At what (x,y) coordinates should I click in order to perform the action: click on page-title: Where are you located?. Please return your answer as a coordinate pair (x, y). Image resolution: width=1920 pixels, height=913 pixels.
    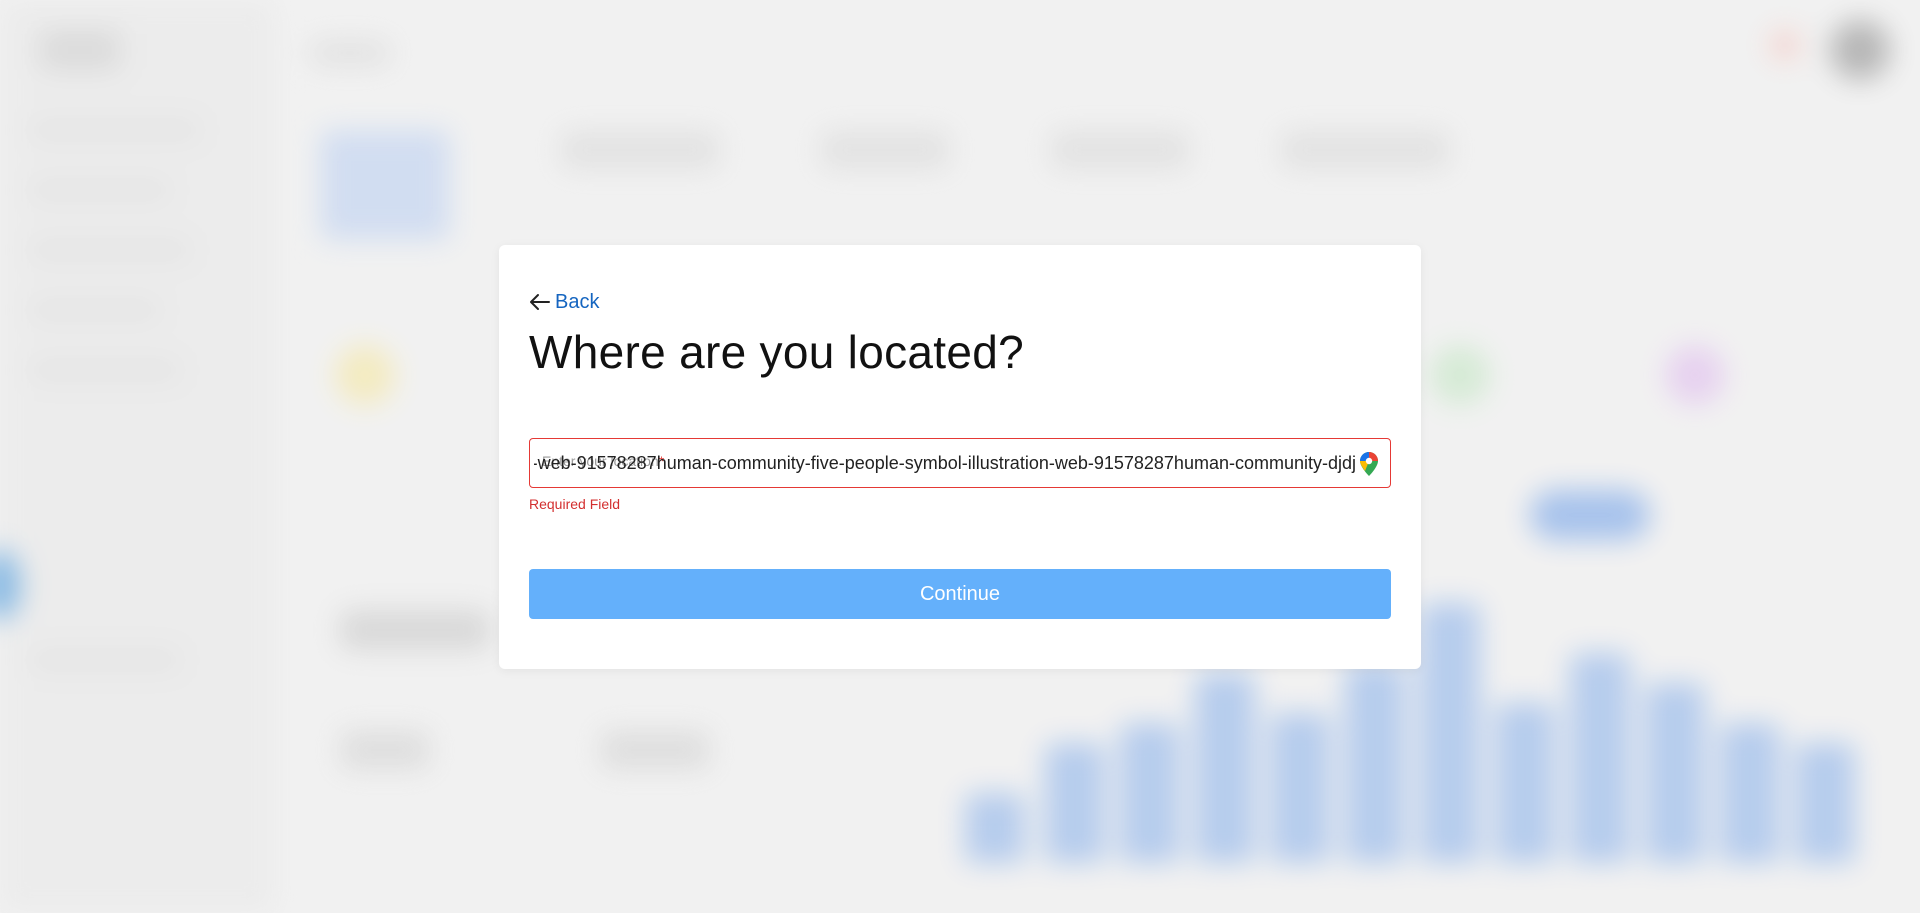
    Looking at the image, I should click on (776, 352).